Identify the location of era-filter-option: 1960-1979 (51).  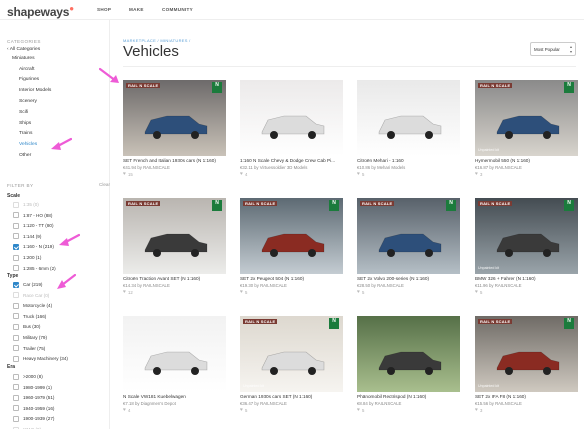
(33, 397).